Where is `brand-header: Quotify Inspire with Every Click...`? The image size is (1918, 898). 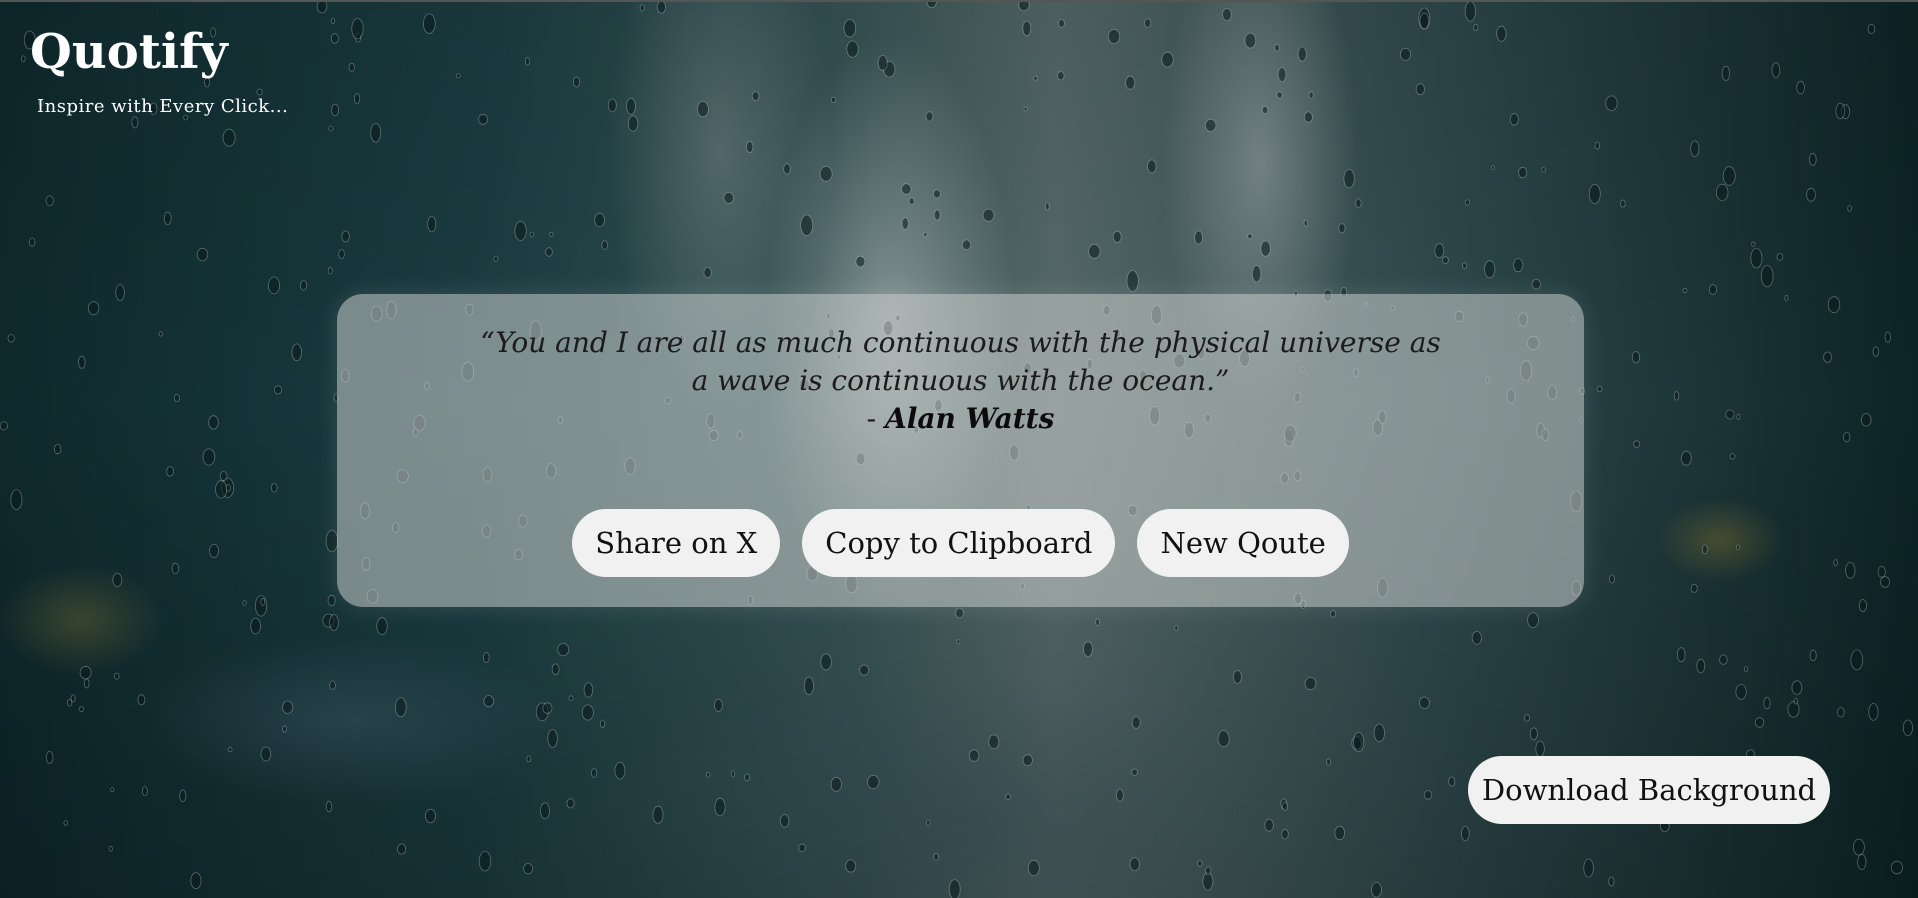 brand-header: Quotify Inspire with Every Click... is located at coordinates (159, 72).